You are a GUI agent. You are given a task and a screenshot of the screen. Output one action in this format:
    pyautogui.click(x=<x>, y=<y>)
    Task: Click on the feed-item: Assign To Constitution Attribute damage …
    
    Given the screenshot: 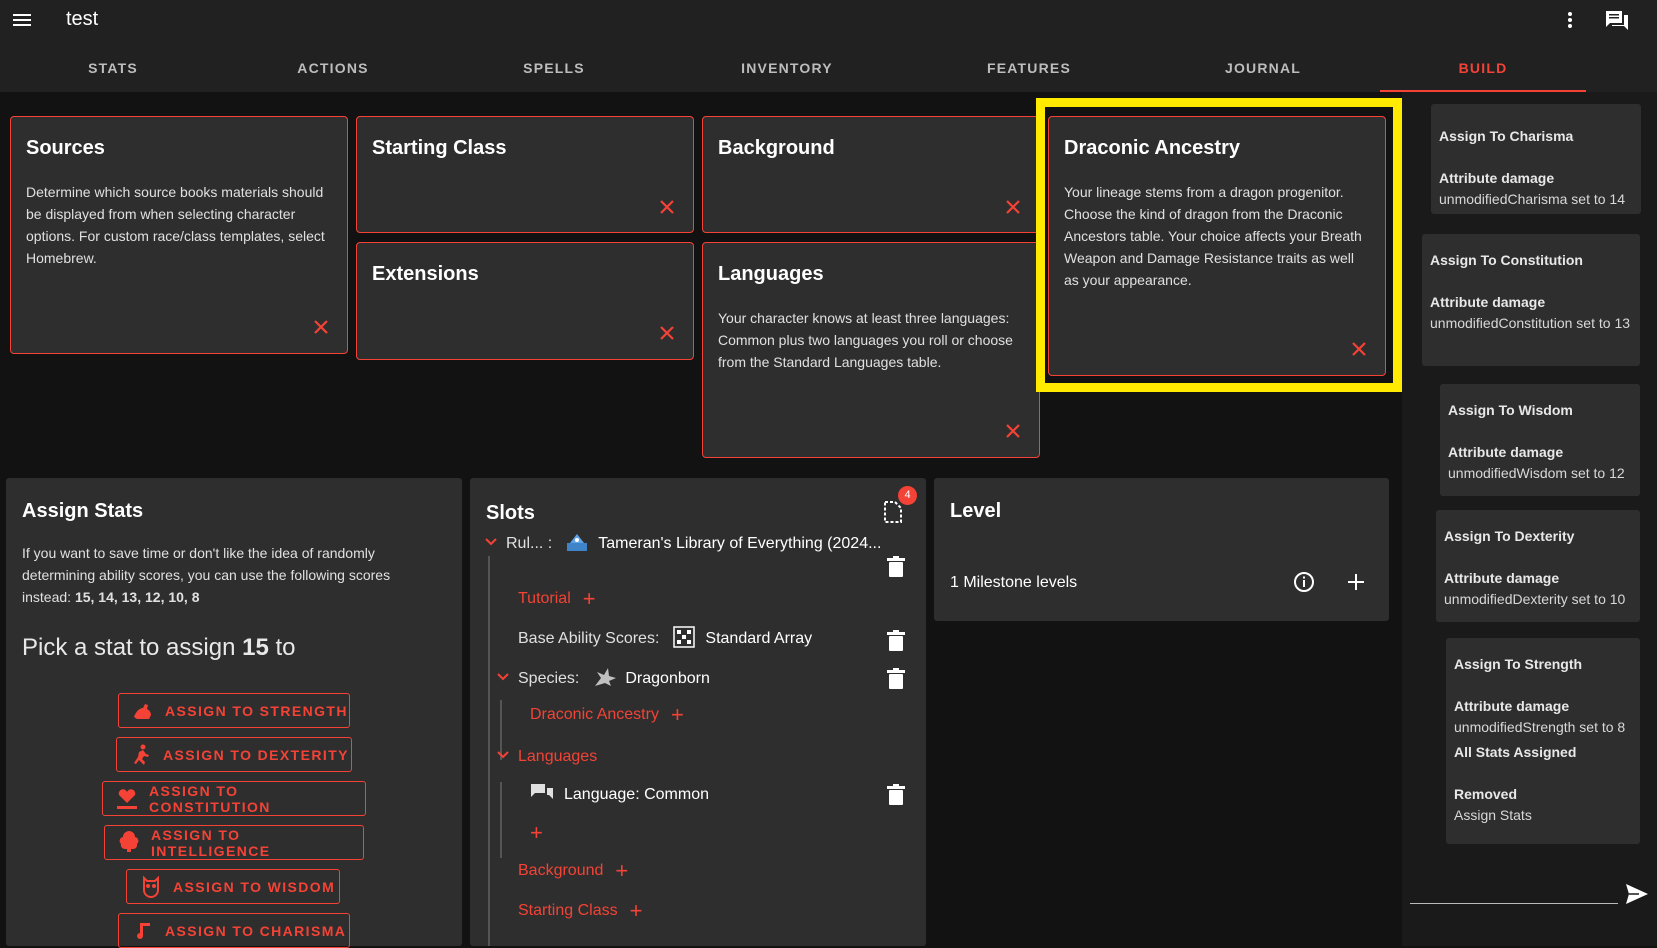 What is the action you would take?
    pyautogui.click(x=1531, y=300)
    